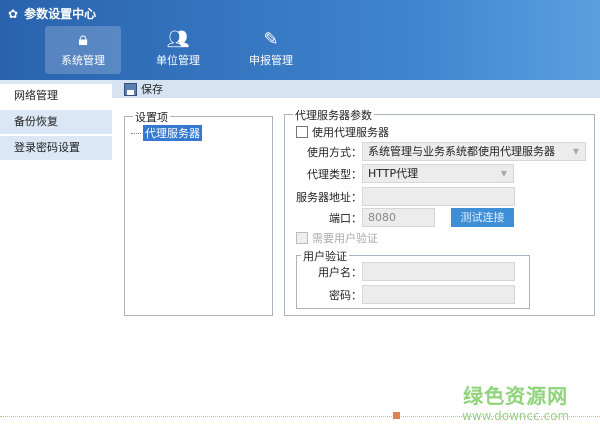  I want to click on need-auth-checkbox: 需要用户验证, so click(337, 238).